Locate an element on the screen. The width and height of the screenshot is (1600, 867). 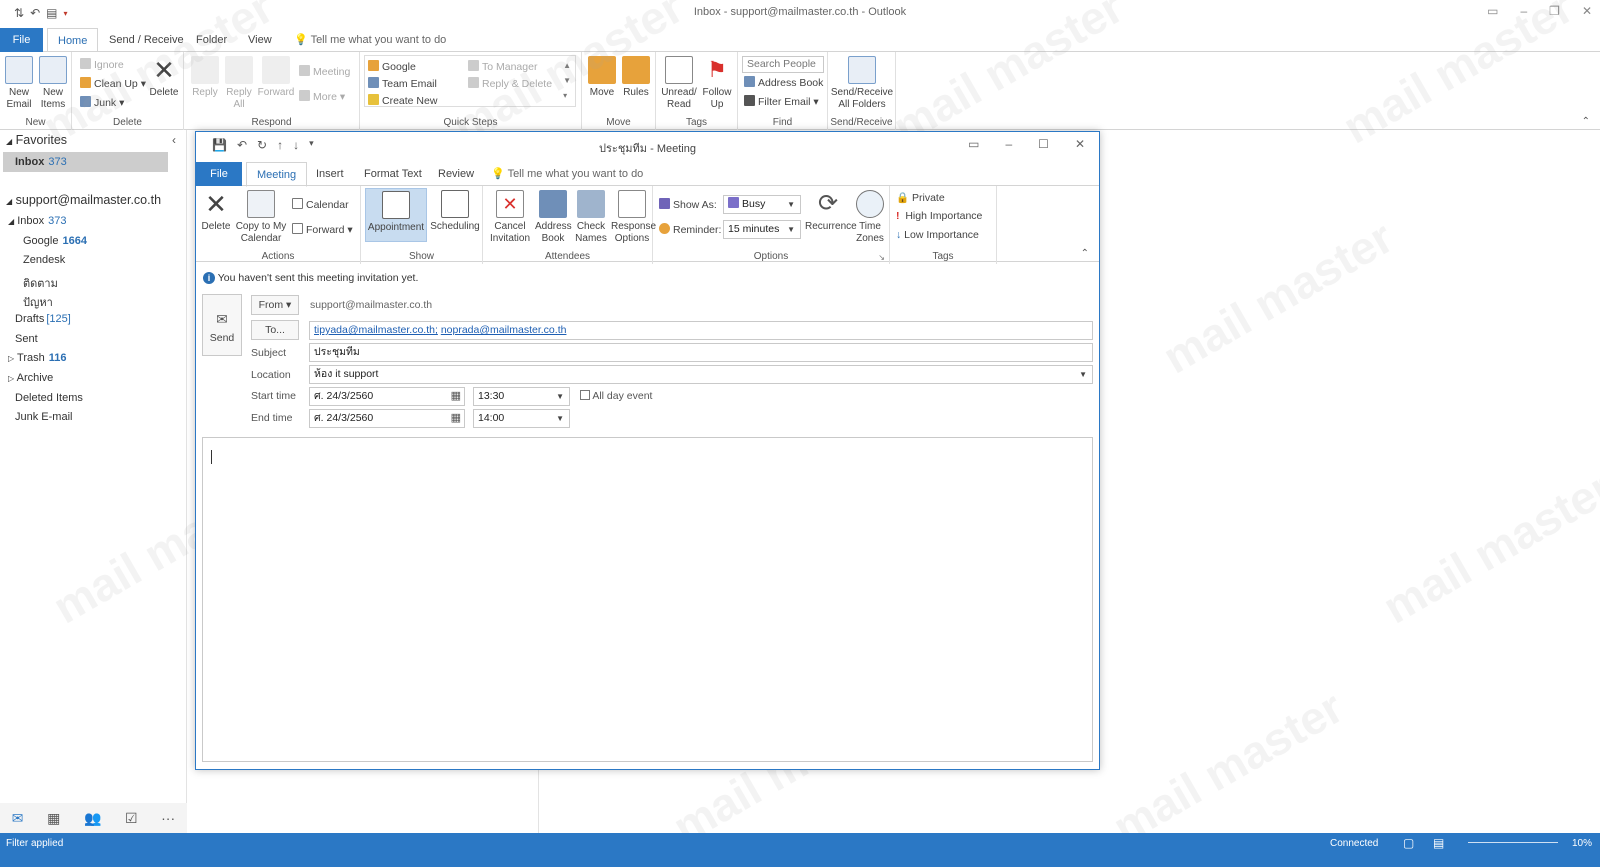
start-date-input: ศ. 24/3/2560 ▦ is located at coordinates (387, 396).